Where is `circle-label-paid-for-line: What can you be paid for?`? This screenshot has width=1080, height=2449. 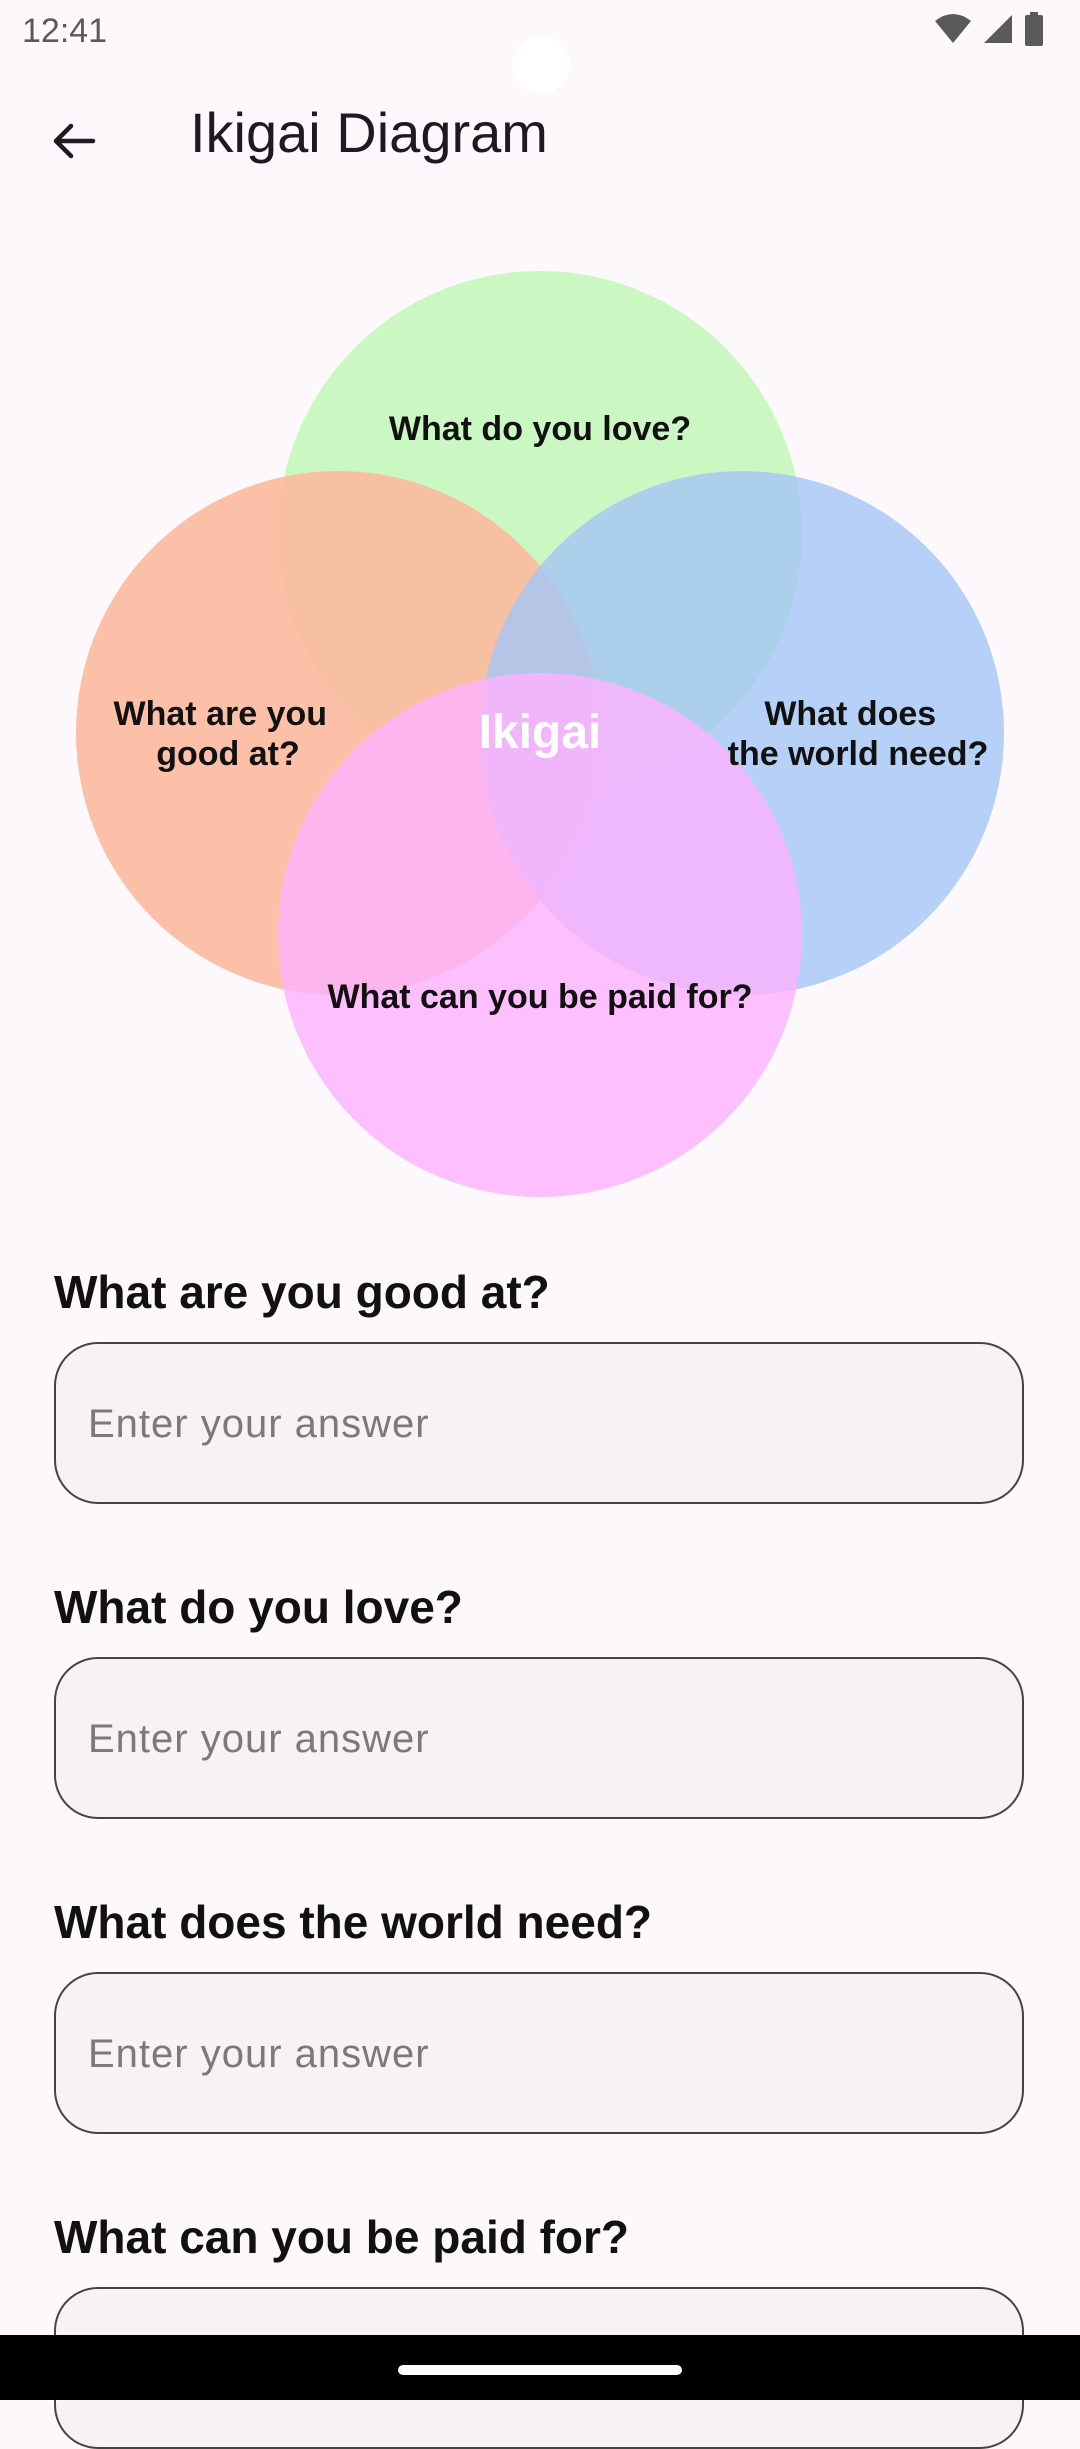
circle-label-paid-for-line: What can you be paid for? is located at coordinates (539, 997).